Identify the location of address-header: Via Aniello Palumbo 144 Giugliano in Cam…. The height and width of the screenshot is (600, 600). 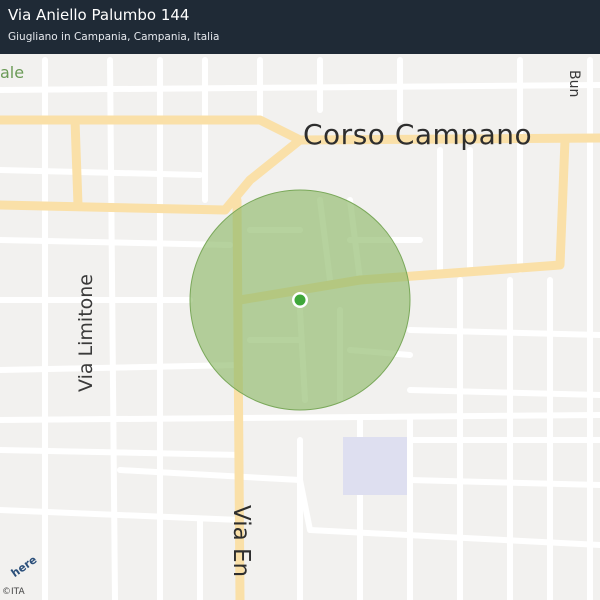
(300, 27).